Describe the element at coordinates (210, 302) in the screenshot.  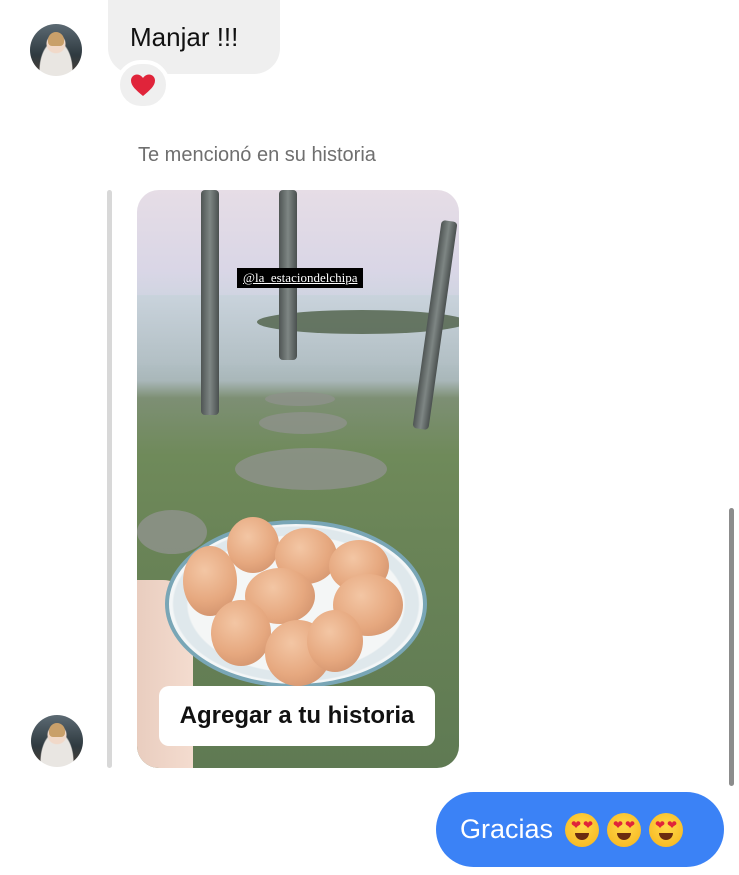
I see `story-tree-trunk` at that location.